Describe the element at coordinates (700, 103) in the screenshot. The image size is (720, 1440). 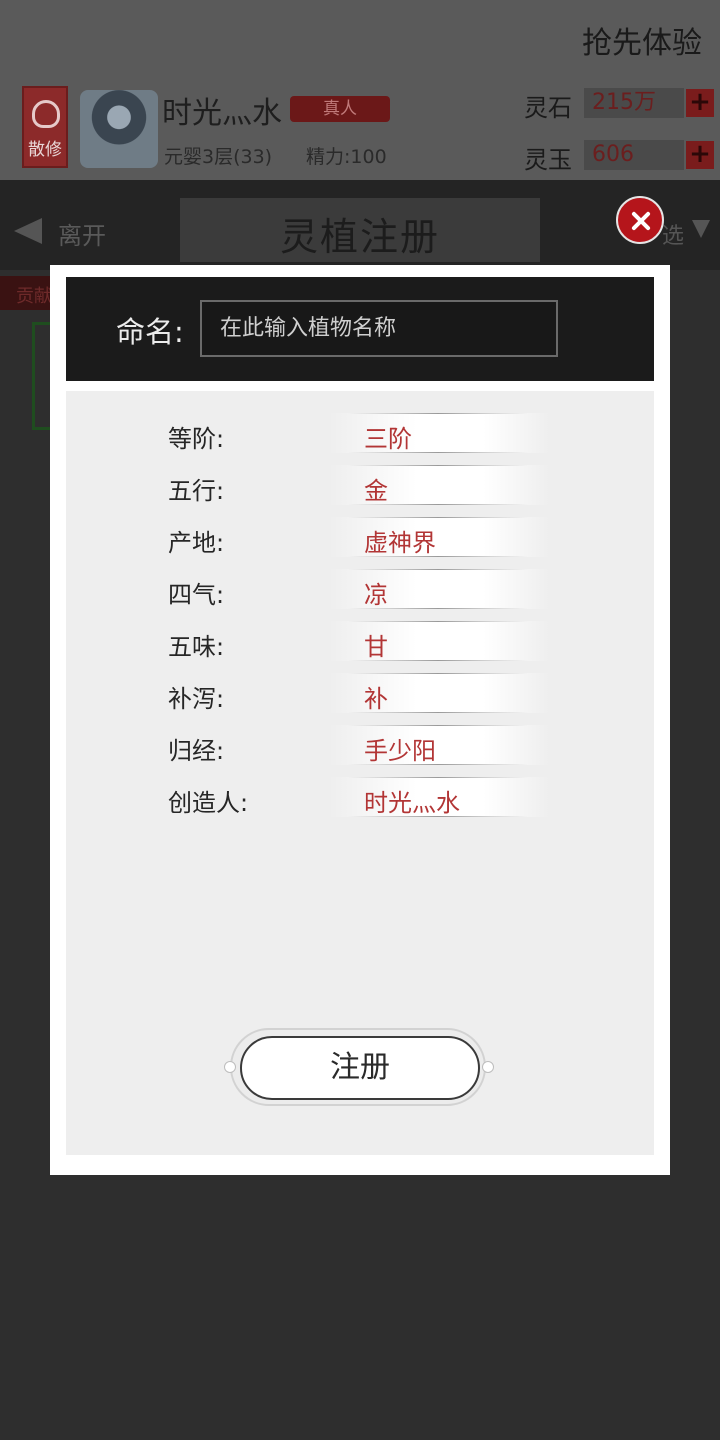
I see `add-spirit-stone-button: +` at that location.